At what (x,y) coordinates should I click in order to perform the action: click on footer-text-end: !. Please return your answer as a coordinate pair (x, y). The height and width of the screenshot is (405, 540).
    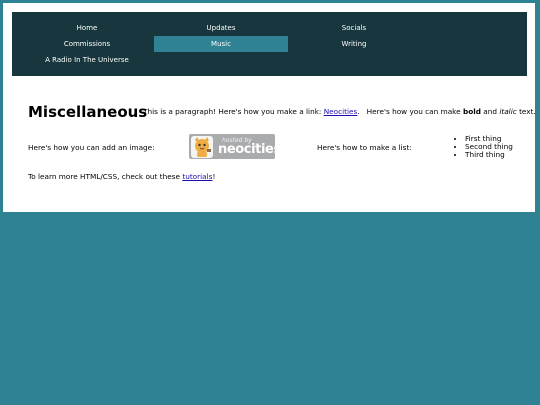
    Looking at the image, I should click on (214, 176).